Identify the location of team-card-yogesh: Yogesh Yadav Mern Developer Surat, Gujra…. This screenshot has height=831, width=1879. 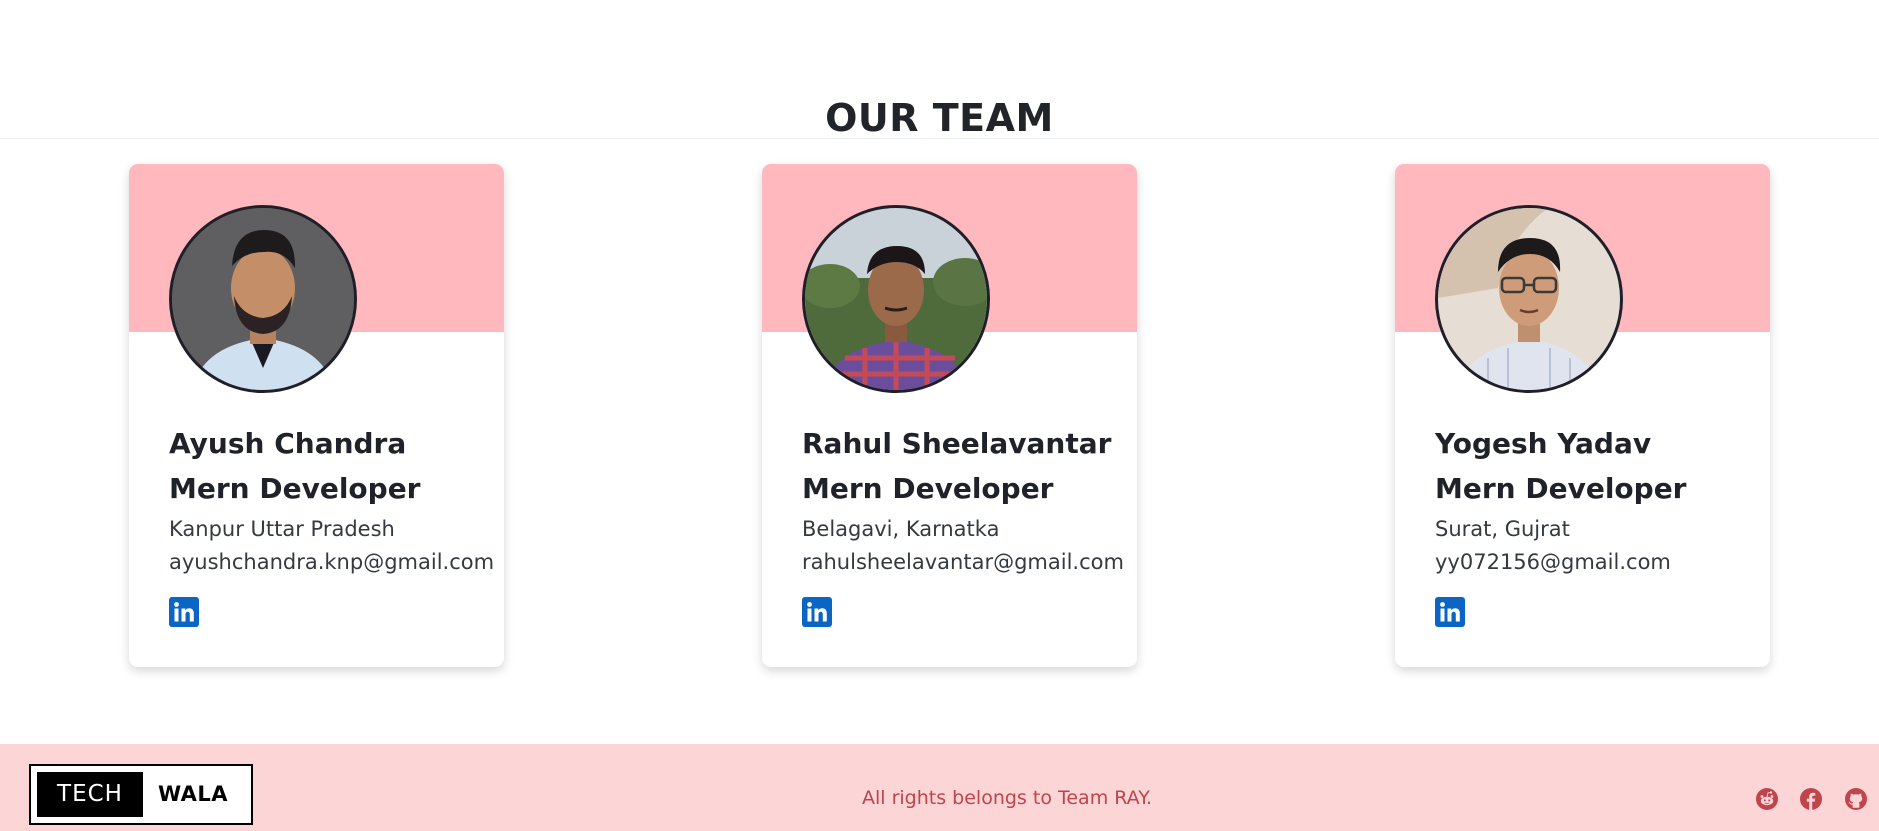
(1582, 415).